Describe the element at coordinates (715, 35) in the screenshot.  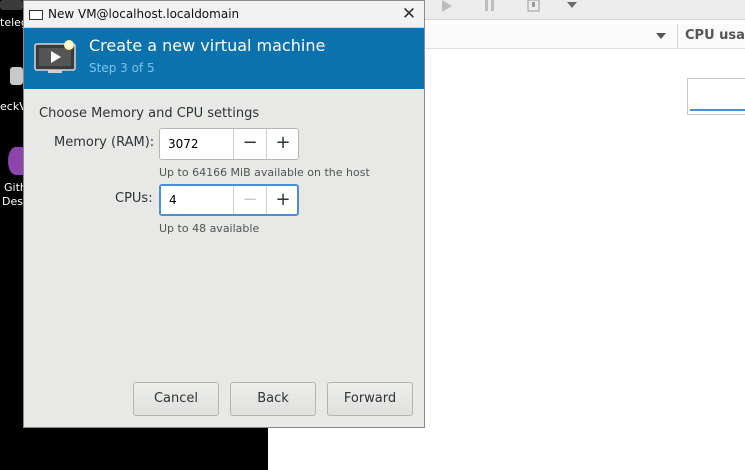
I see `cpu-usage-column-header: CPU usa` at that location.